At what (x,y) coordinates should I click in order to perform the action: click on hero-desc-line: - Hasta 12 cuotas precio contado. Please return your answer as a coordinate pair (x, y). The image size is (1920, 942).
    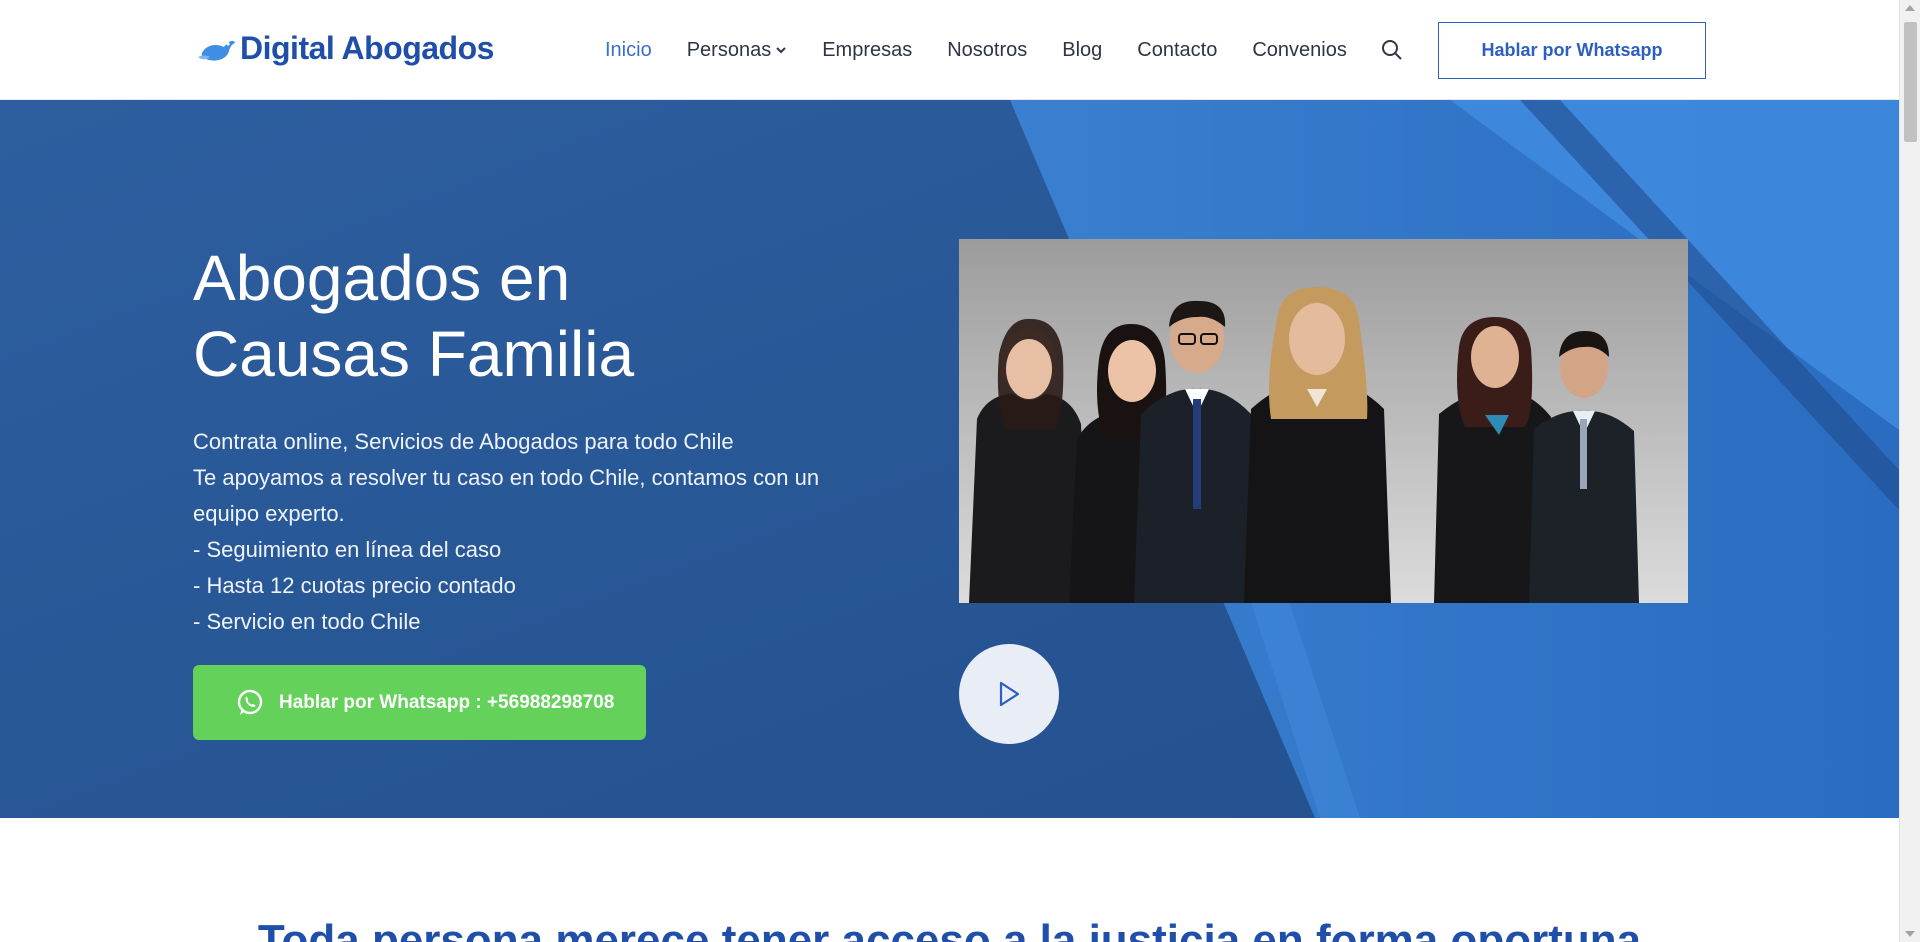
    Looking at the image, I should click on (354, 585).